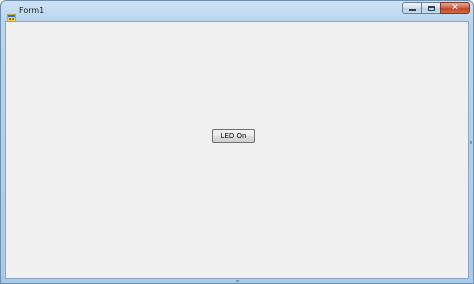 Image resolution: width=474 pixels, height=284 pixels. I want to click on resize-grip-bottom, so click(237, 281).